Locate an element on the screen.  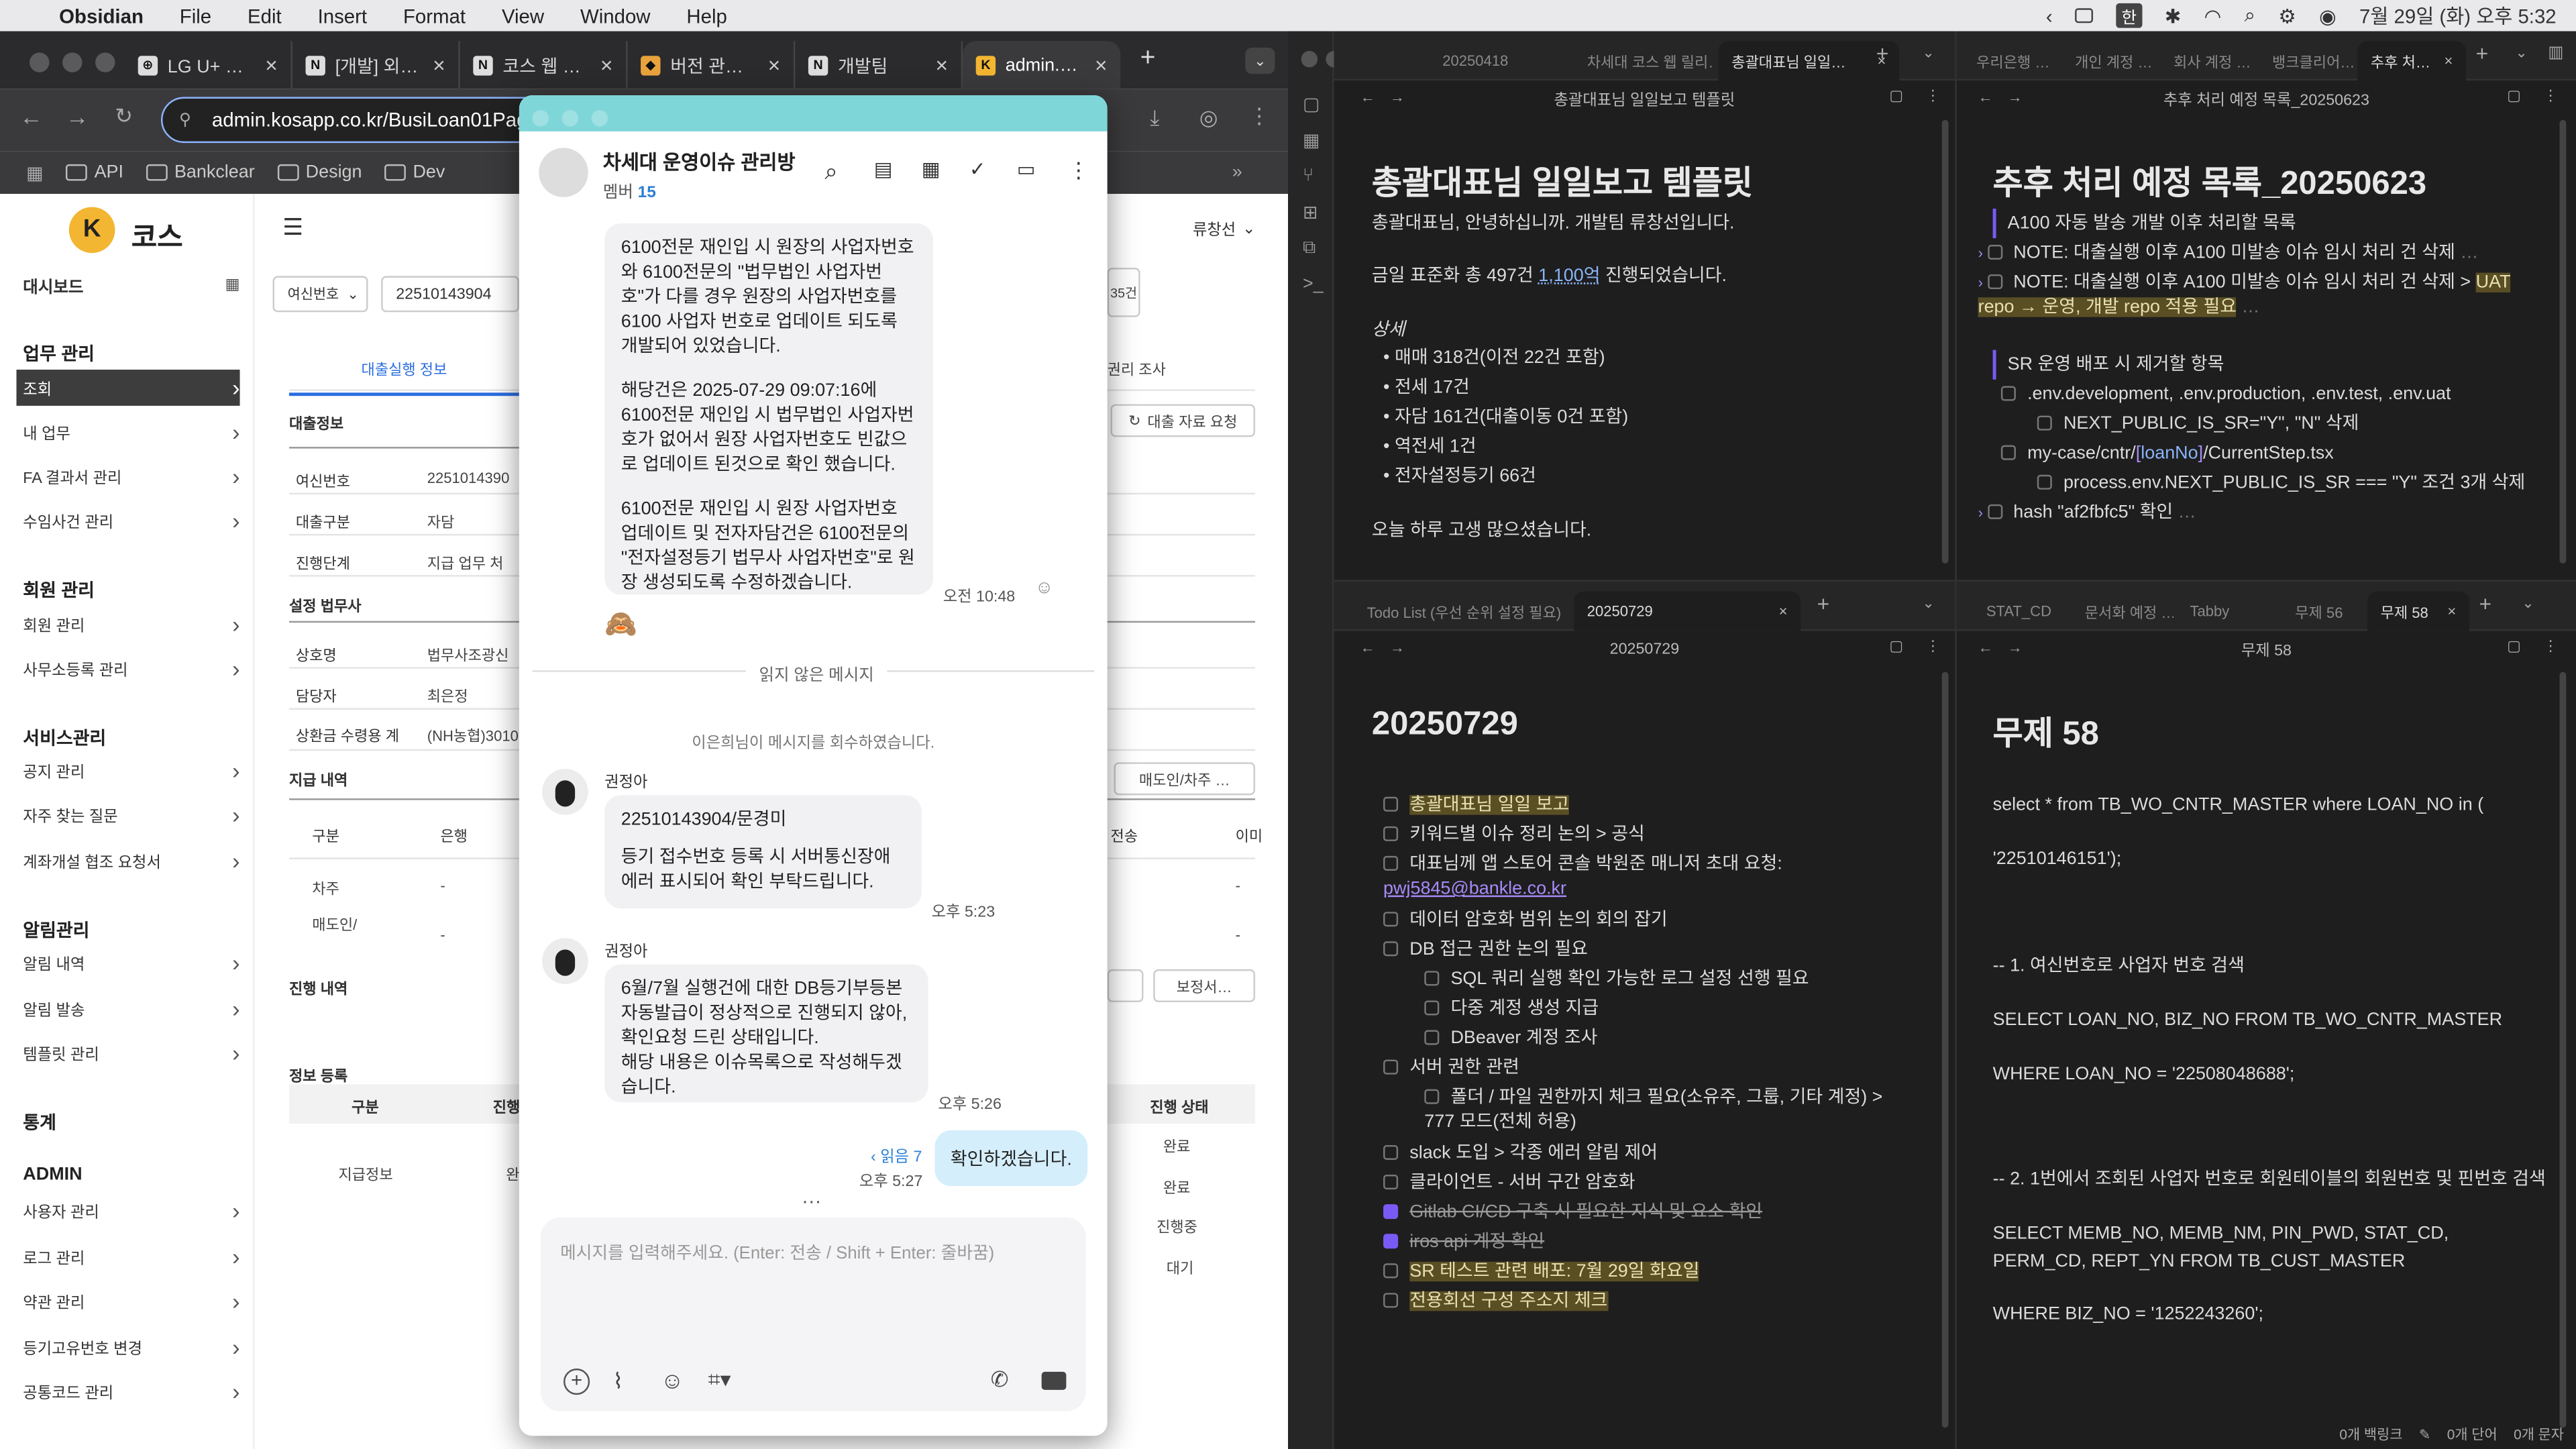
bookmark-folder: API is located at coordinates (94, 172).